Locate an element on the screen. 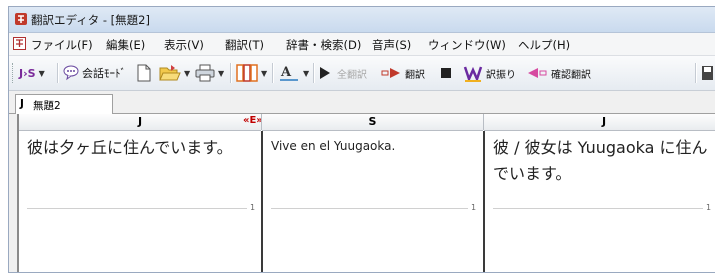 The width and height of the screenshot is (715, 273). menu-help: ヘルプ(H) is located at coordinates (544, 45).